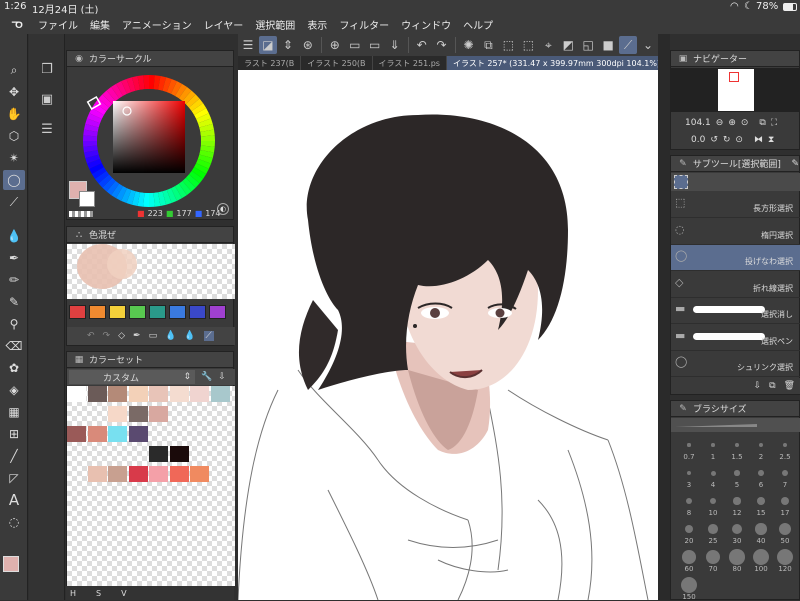  What do you see at coordinates (14, 236) in the screenshot?
I see `blend-tool-icon: 💧` at bounding box center [14, 236].